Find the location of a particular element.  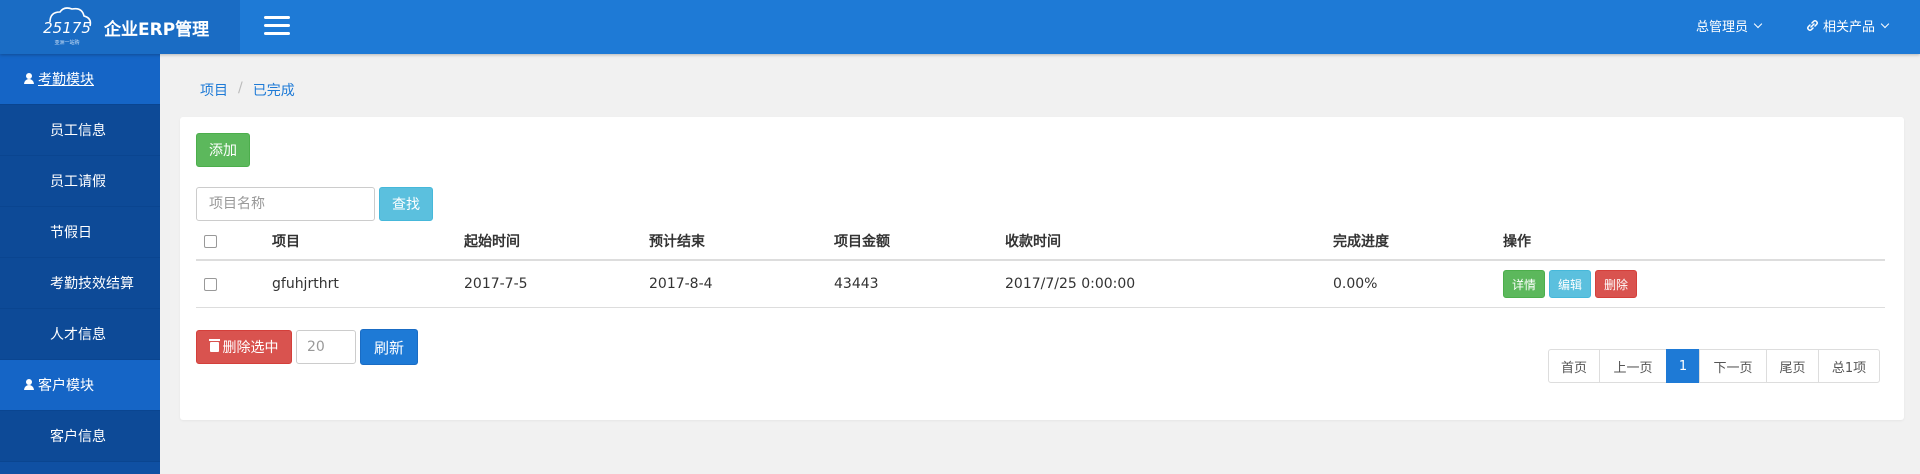

sidebar: 考勤模块 员工信息 员工请假 节假日 考勤技效结算 人才信息 客户模块 客户信息 is located at coordinates (80, 264).